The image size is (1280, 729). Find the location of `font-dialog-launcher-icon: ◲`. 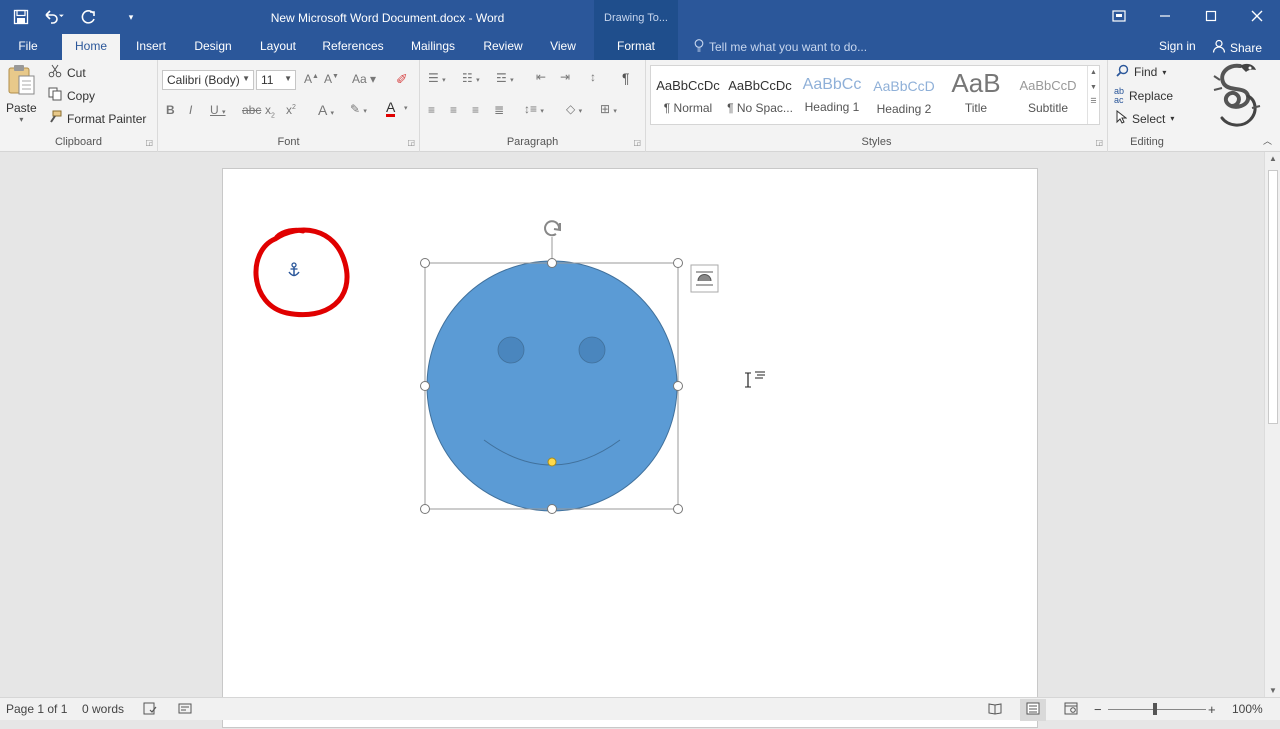

font-dialog-launcher-icon: ◲ is located at coordinates (411, 142).